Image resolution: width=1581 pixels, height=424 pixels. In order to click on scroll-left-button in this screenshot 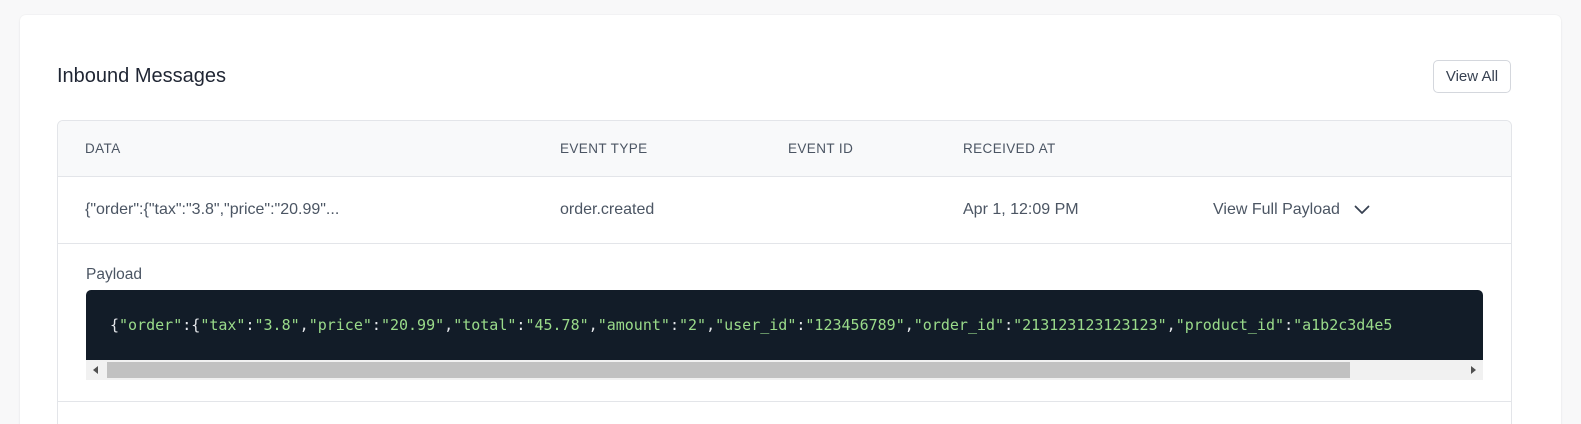, I will do `click(96, 370)`.